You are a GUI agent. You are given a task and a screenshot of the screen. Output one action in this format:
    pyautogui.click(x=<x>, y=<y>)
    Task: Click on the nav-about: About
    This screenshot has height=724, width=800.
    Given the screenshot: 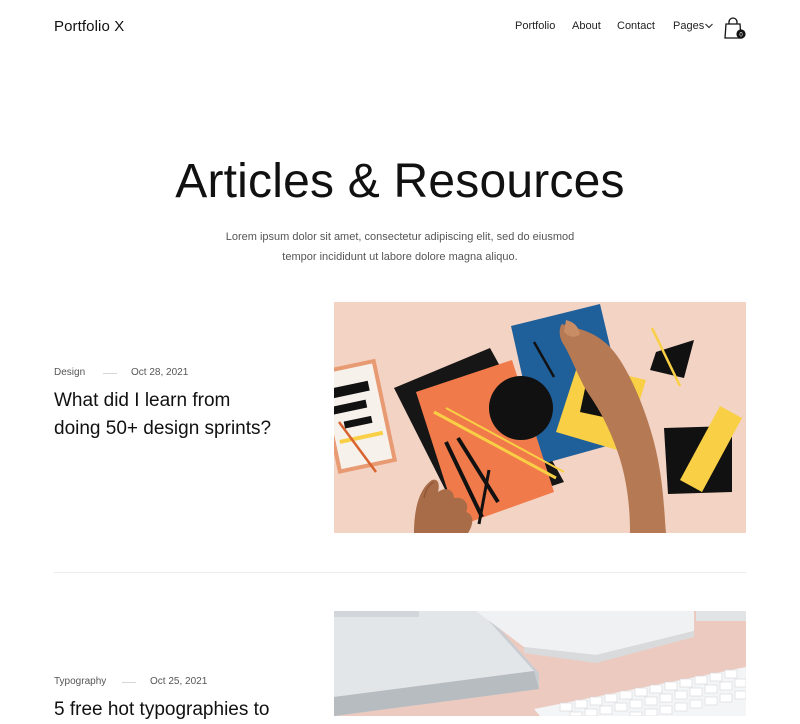 What is the action you would take?
    pyautogui.click(x=586, y=26)
    